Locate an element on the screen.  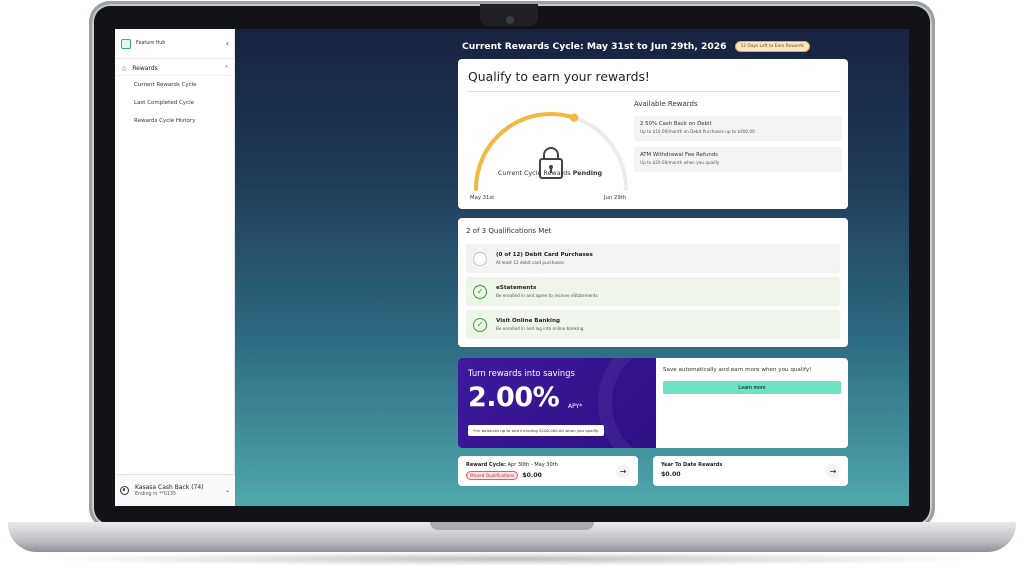
qualification-name: (0 of 12) Debit Card Purchases is located at coordinates (544, 255).